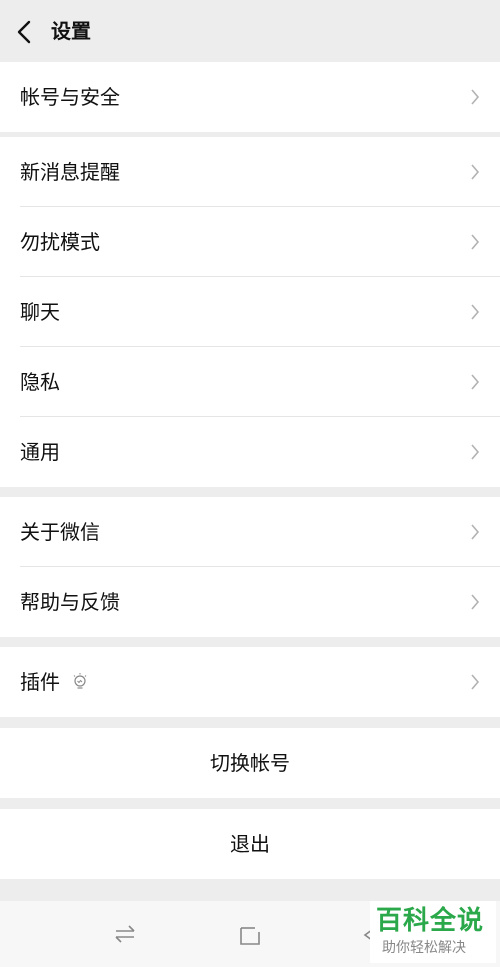 The height and width of the screenshot is (967, 500). I want to click on settings-item-label: 勿扰模式, so click(60, 242).